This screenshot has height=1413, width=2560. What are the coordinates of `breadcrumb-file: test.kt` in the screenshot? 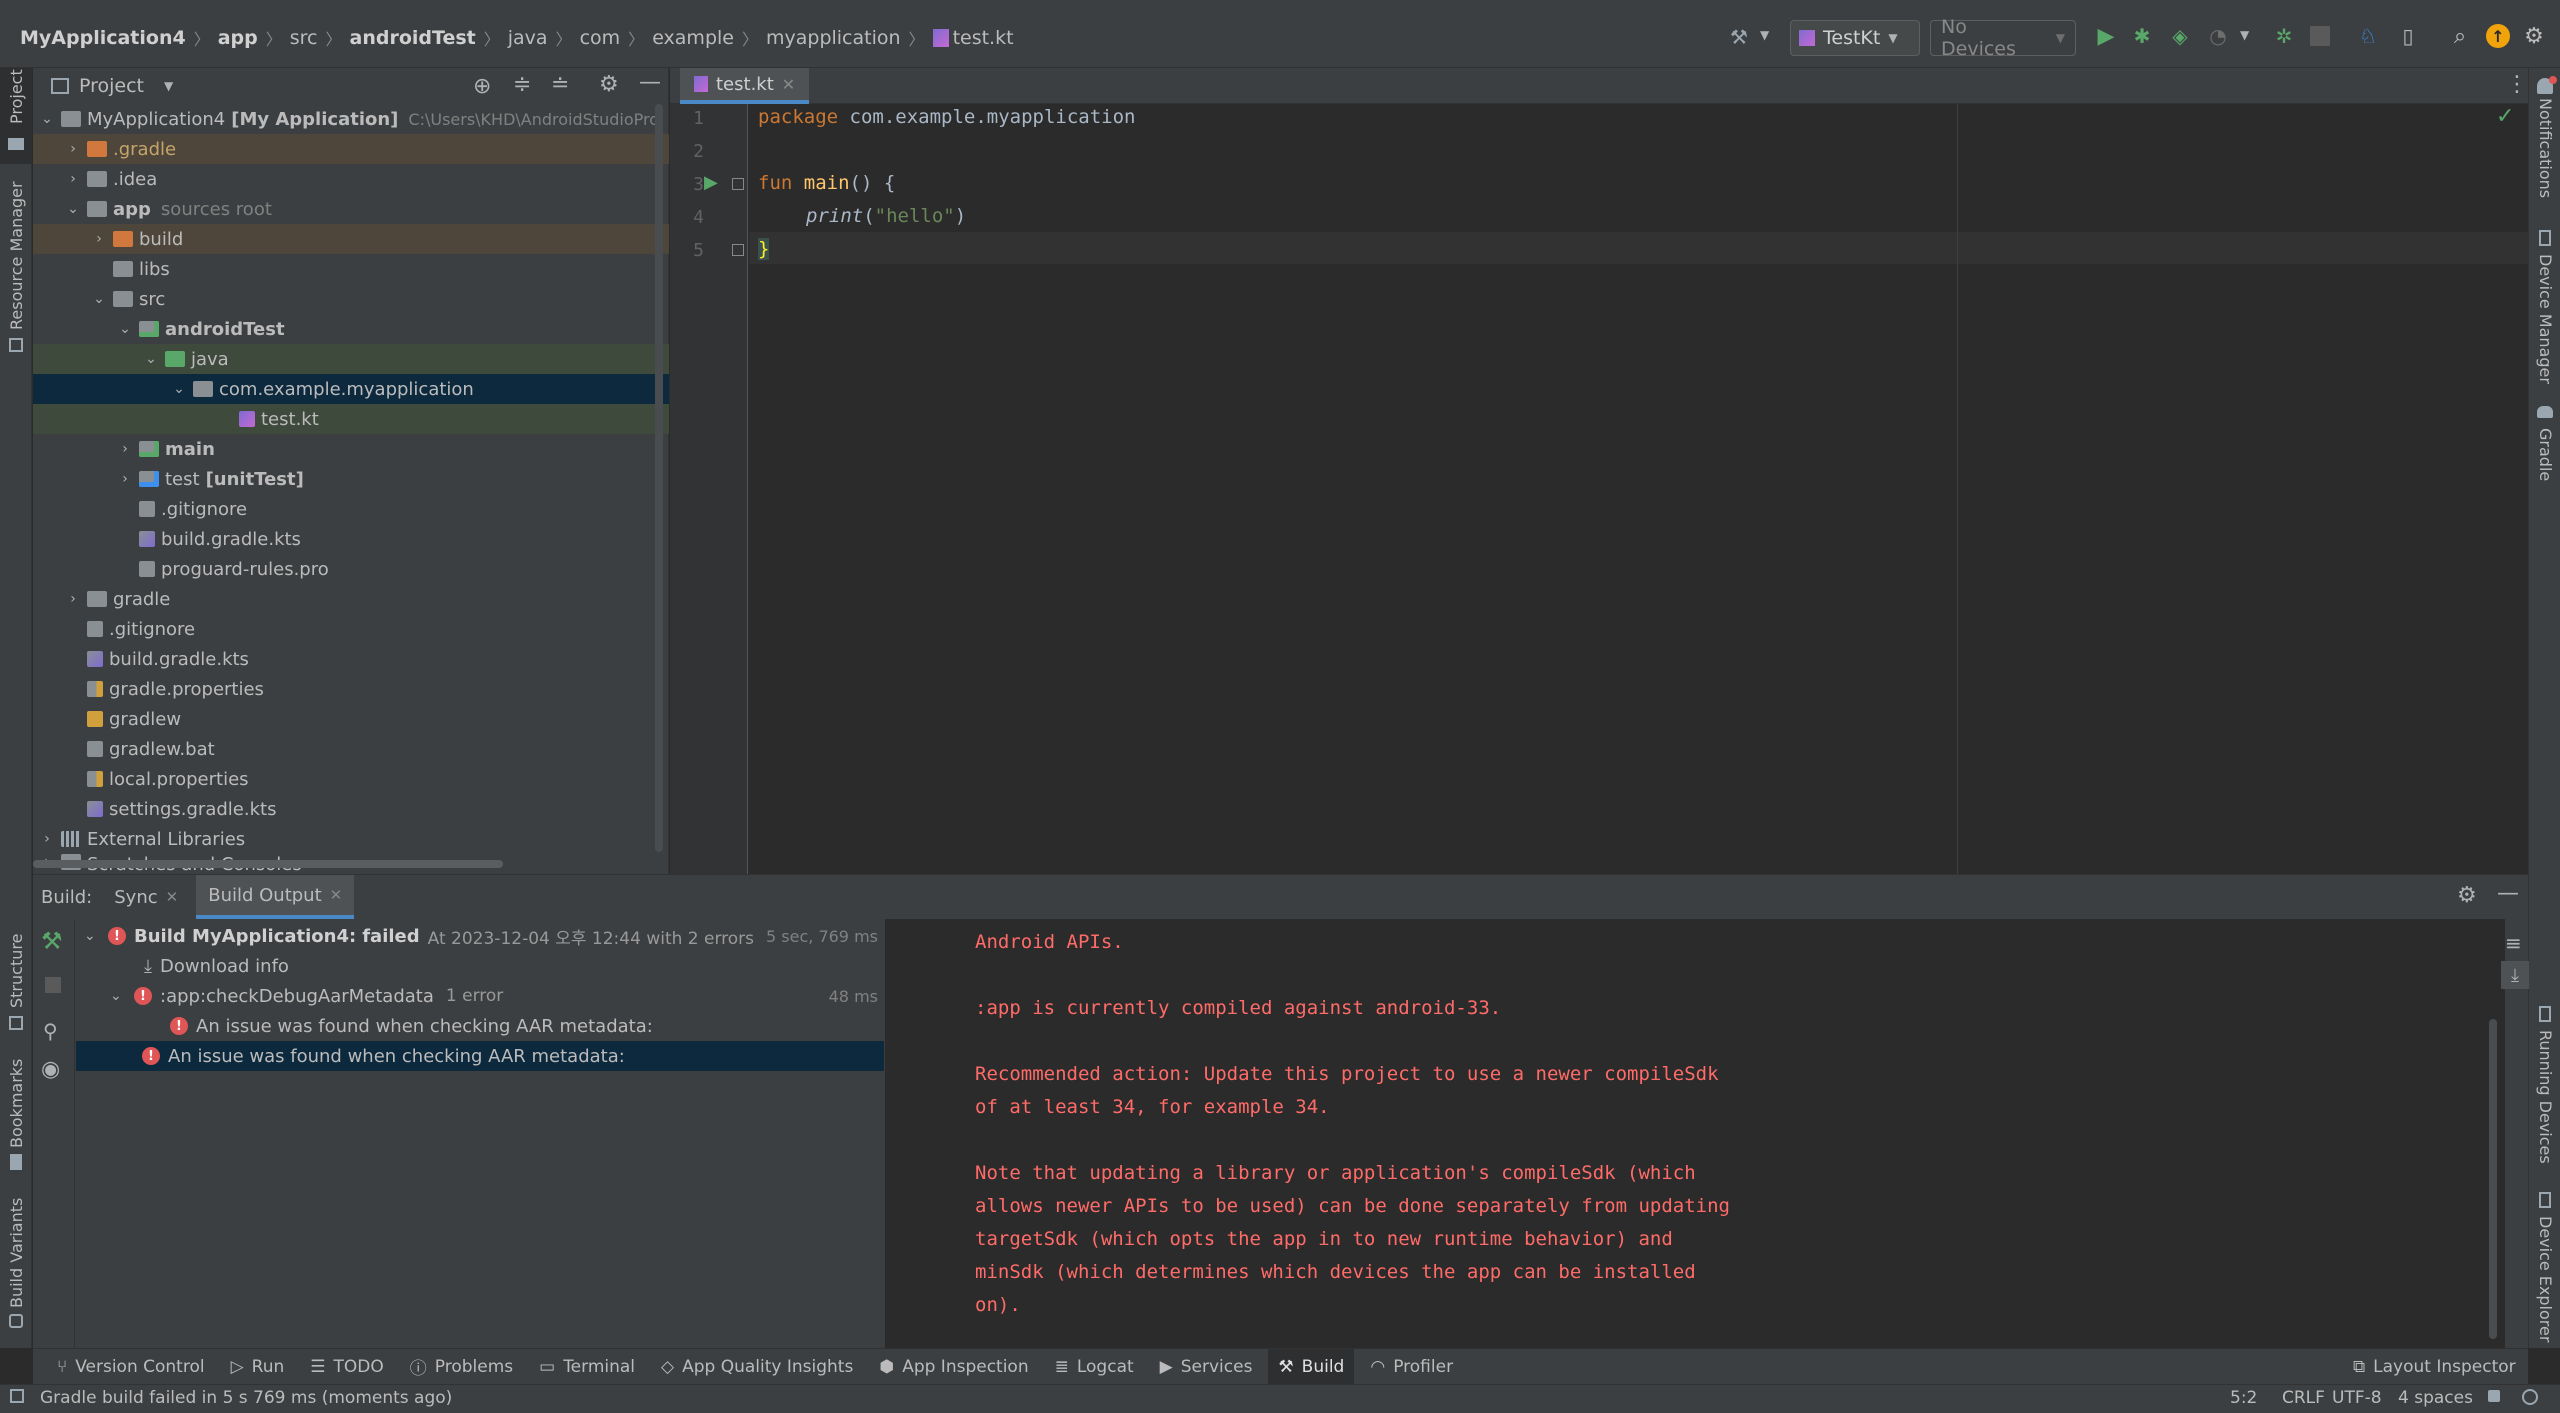 It's located at (986, 38).